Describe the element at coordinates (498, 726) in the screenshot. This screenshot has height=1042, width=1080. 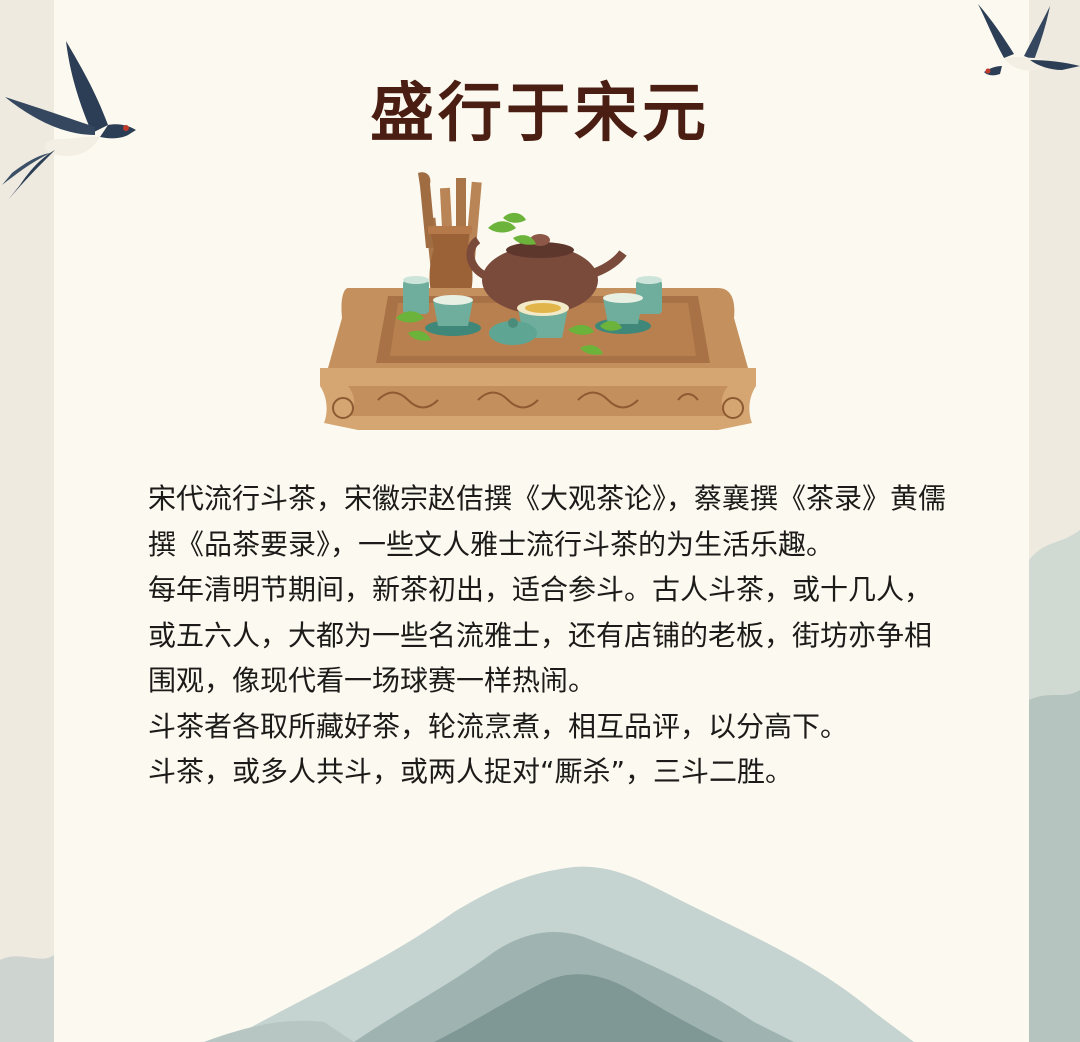
I see `paragraph-3: 斗茶者各取所藏好茶，轮流烹煮，相互品评，以分高下。` at that location.